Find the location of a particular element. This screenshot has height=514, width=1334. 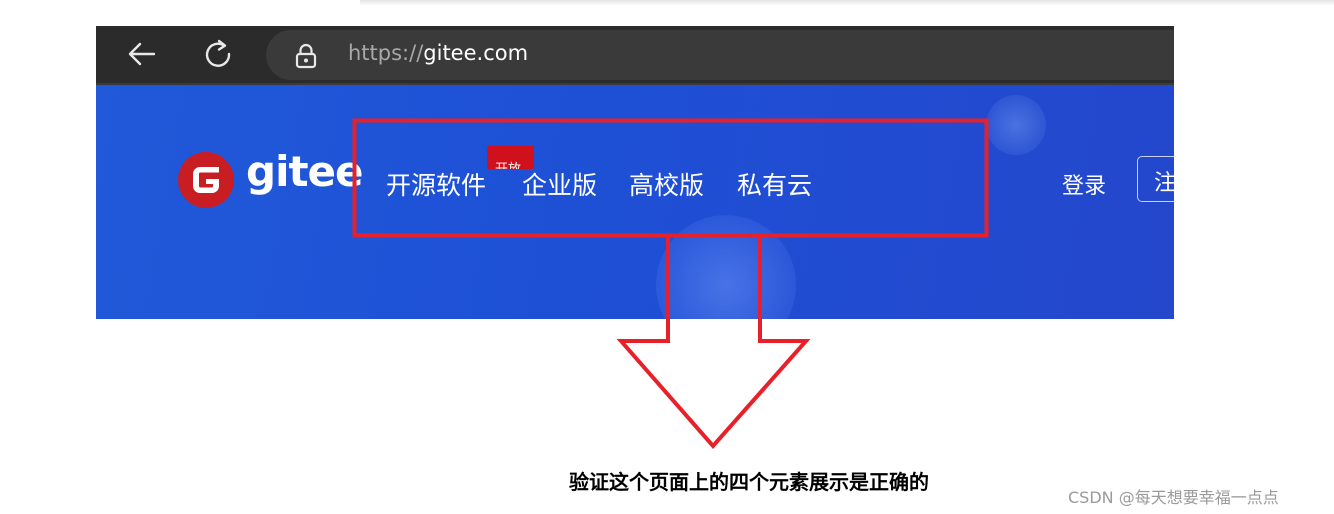

reload-icon is located at coordinates (218, 53).